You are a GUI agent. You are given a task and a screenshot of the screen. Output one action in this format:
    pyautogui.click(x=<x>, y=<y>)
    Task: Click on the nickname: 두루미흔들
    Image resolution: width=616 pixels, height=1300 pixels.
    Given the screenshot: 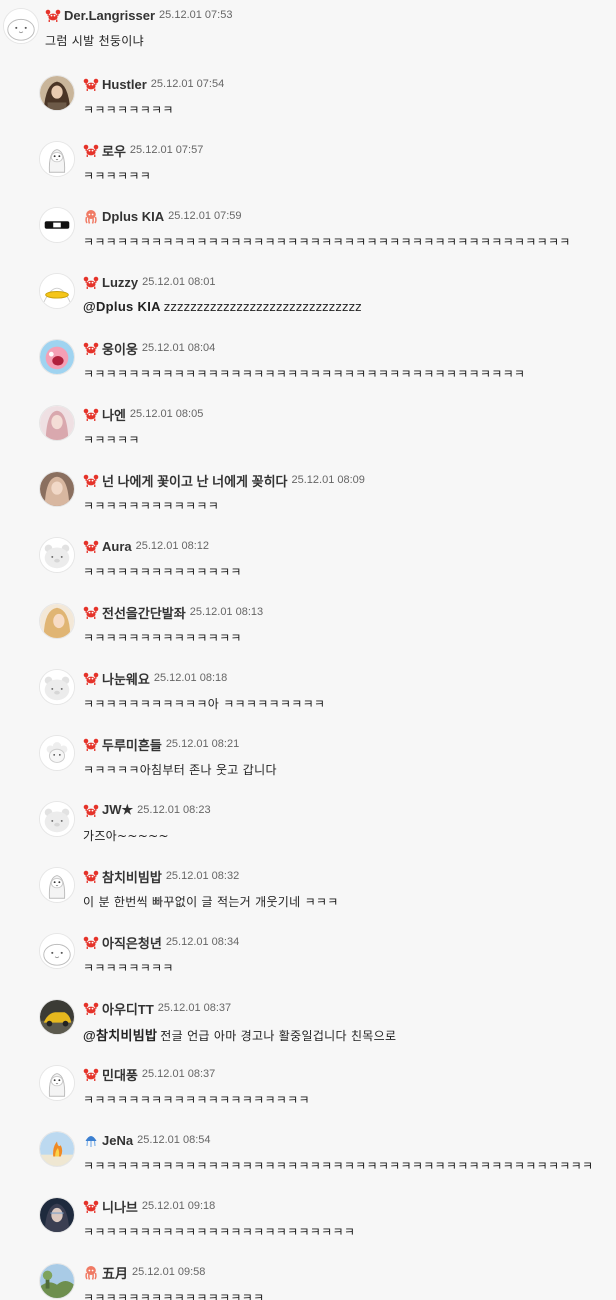 What is the action you would take?
    pyautogui.click(x=132, y=744)
    